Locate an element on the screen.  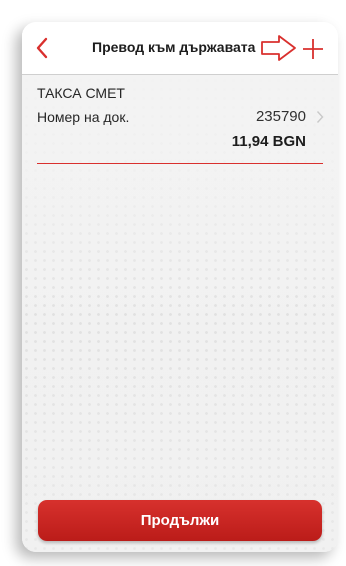
chevron-left-icon is located at coordinates (42, 48).